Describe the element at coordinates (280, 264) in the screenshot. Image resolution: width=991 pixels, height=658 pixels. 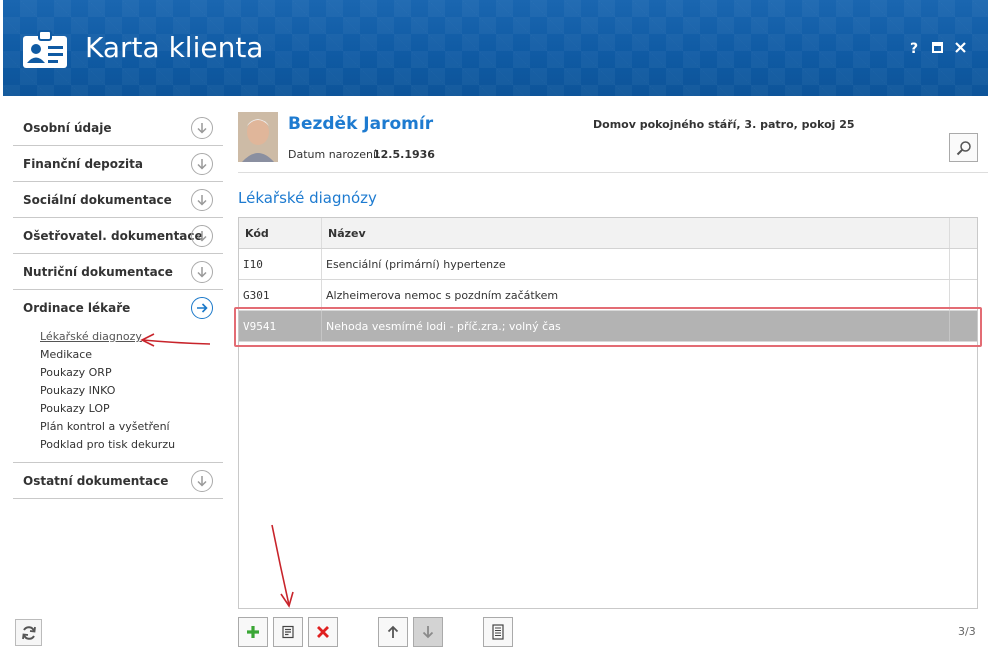
I see `cell-kod: I10` at that location.